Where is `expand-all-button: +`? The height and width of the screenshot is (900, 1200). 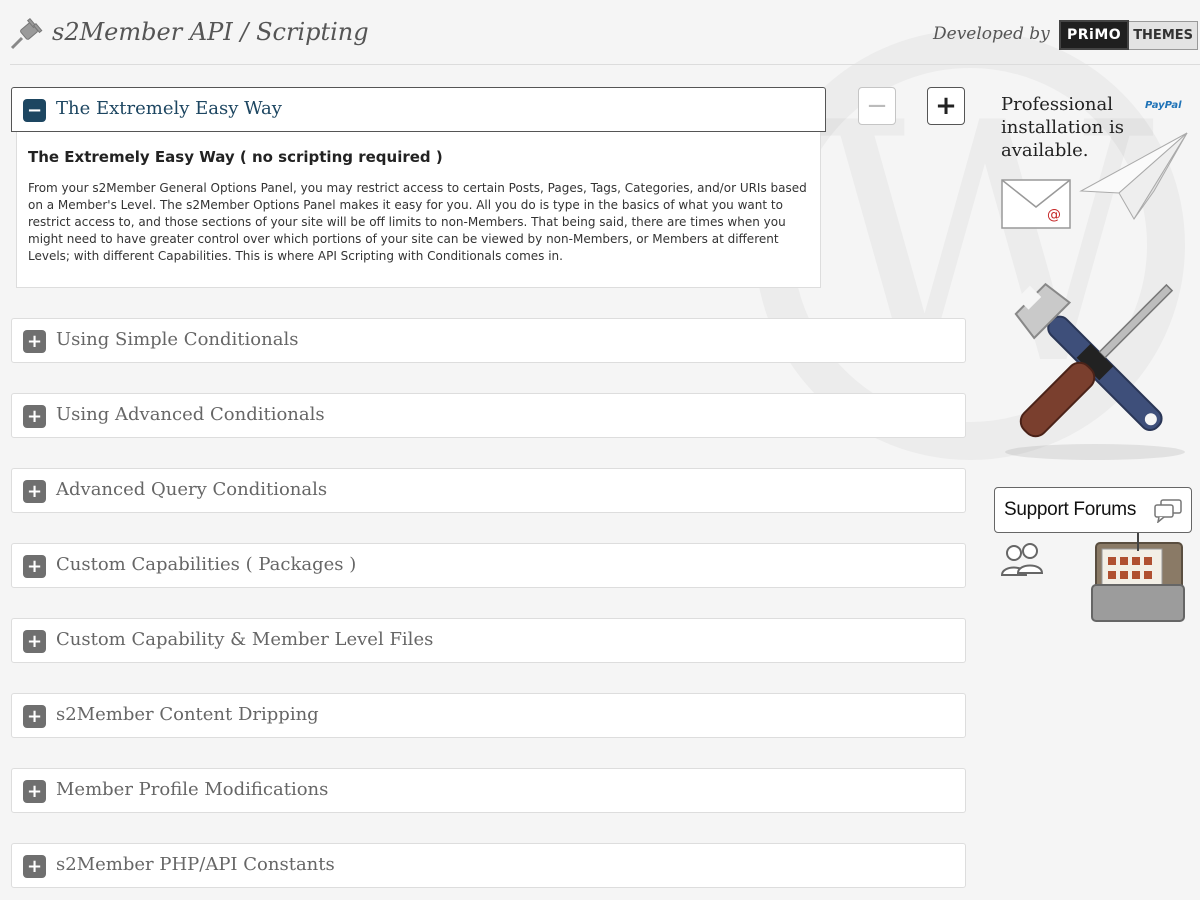
expand-all-button: + is located at coordinates (946, 106).